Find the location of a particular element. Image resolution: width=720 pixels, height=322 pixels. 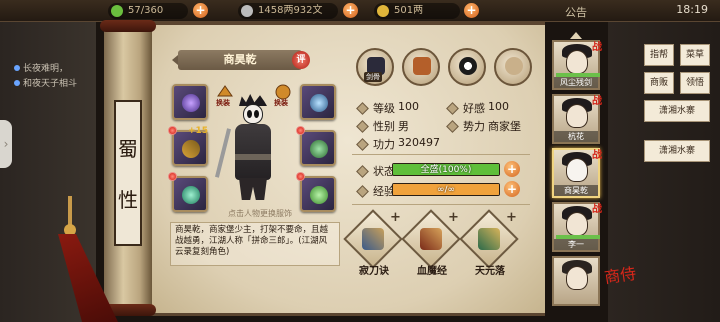

hero-card: 李一 战 is located at coordinates (577, 227).